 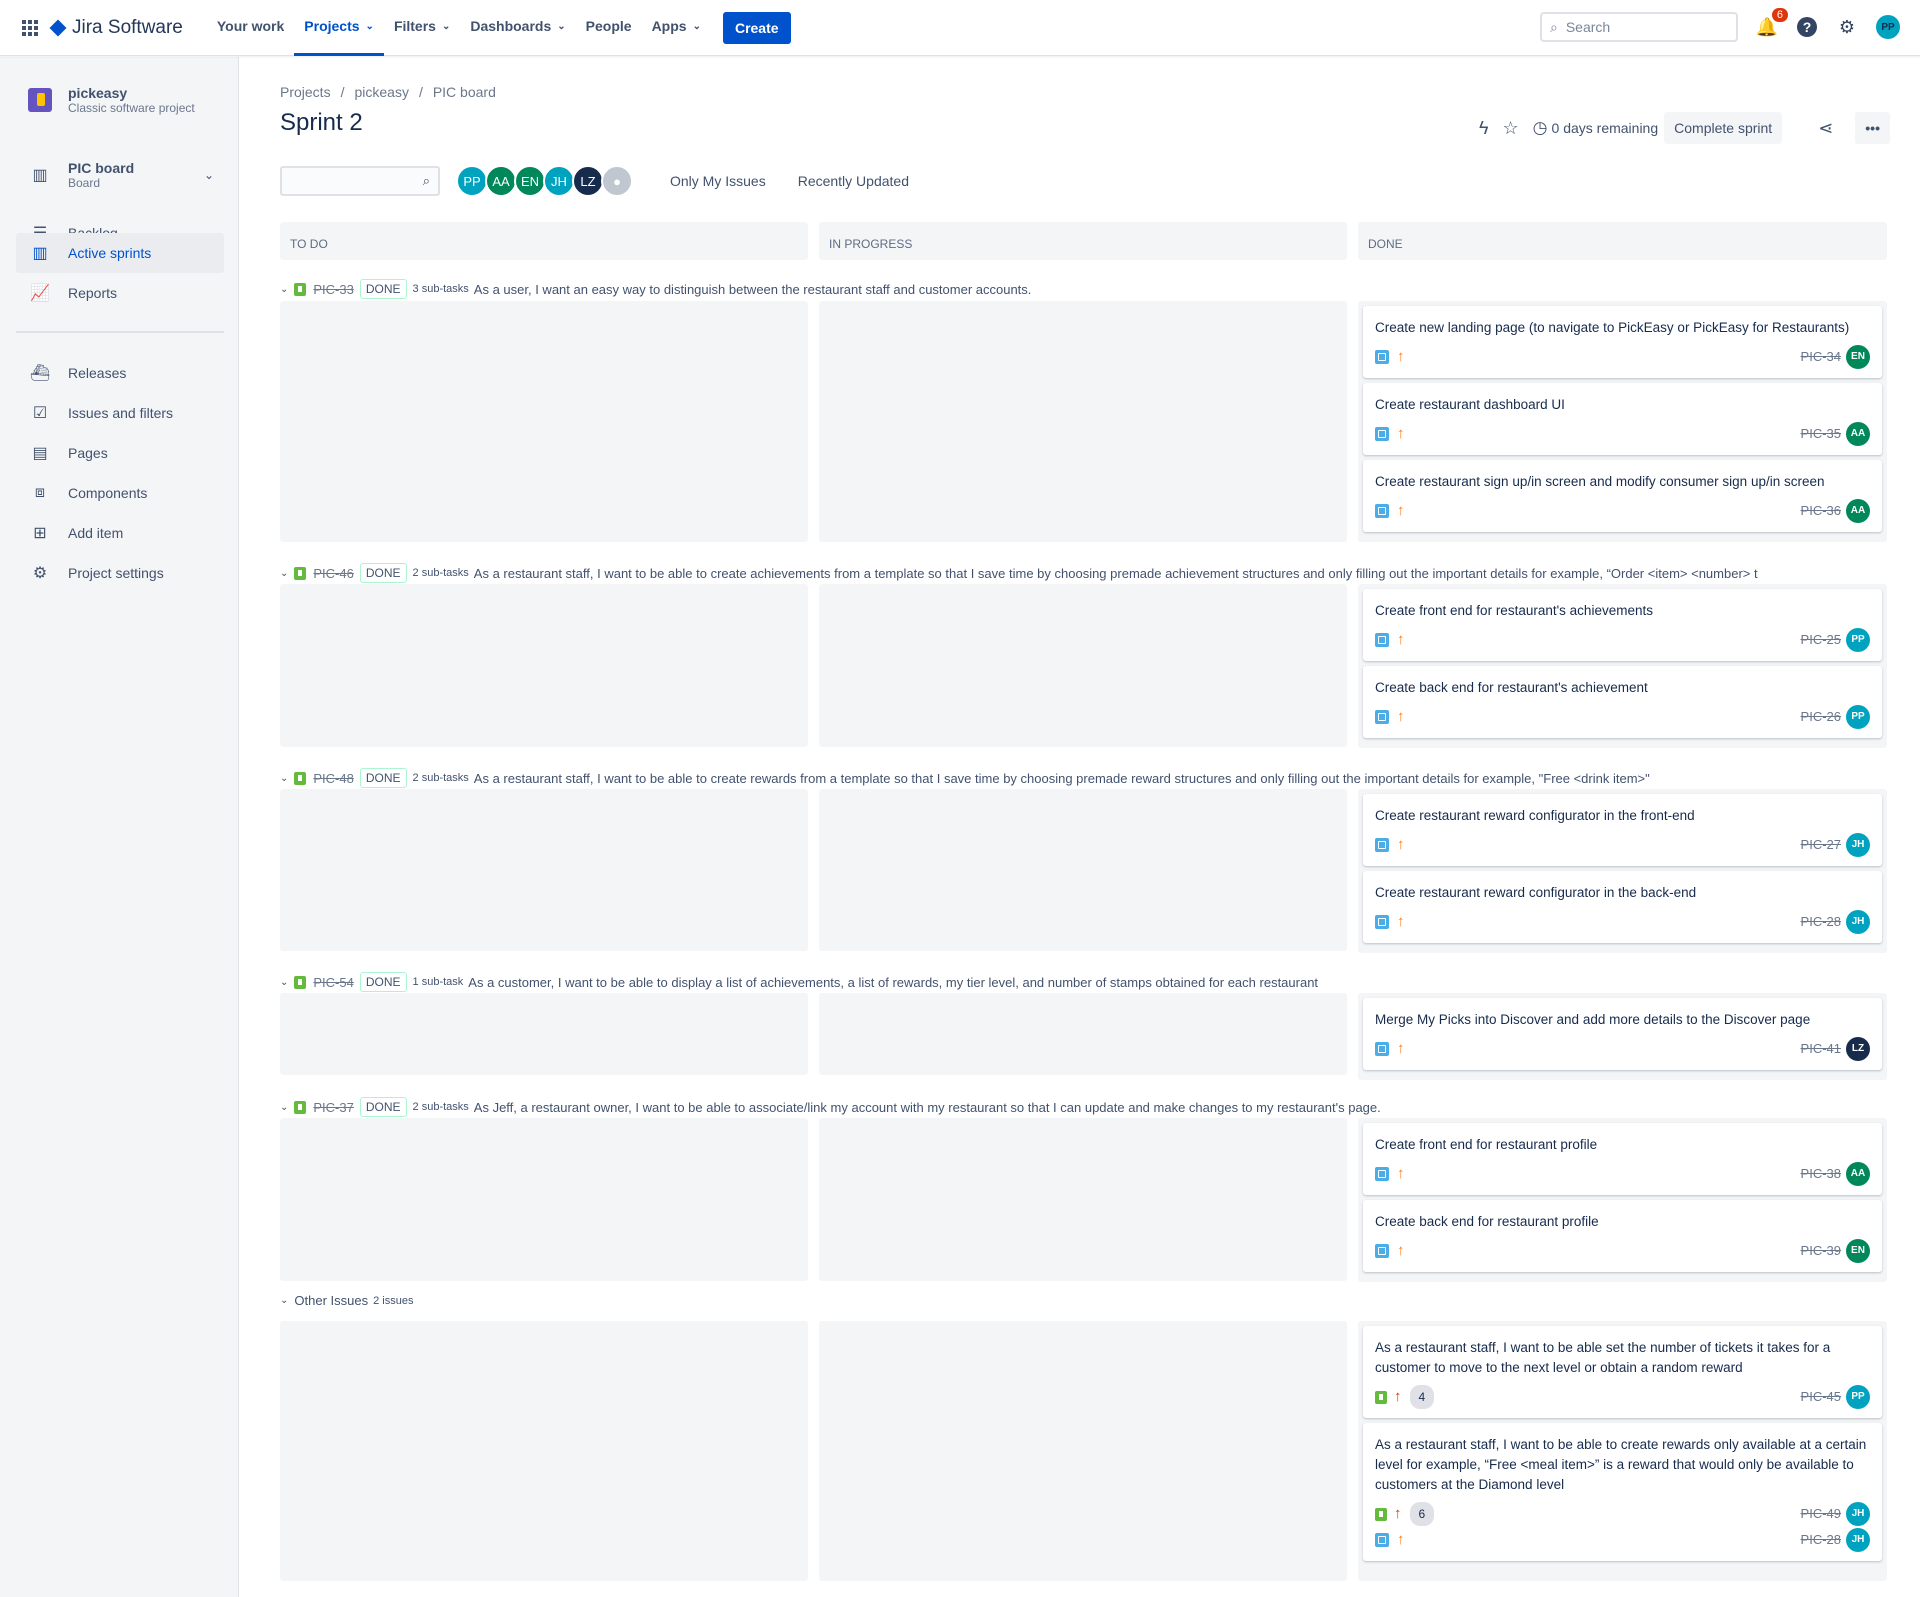 What do you see at coordinates (588, 181) in the screenshot?
I see `filter-avatar: LZ` at bounding box center [588, 181].